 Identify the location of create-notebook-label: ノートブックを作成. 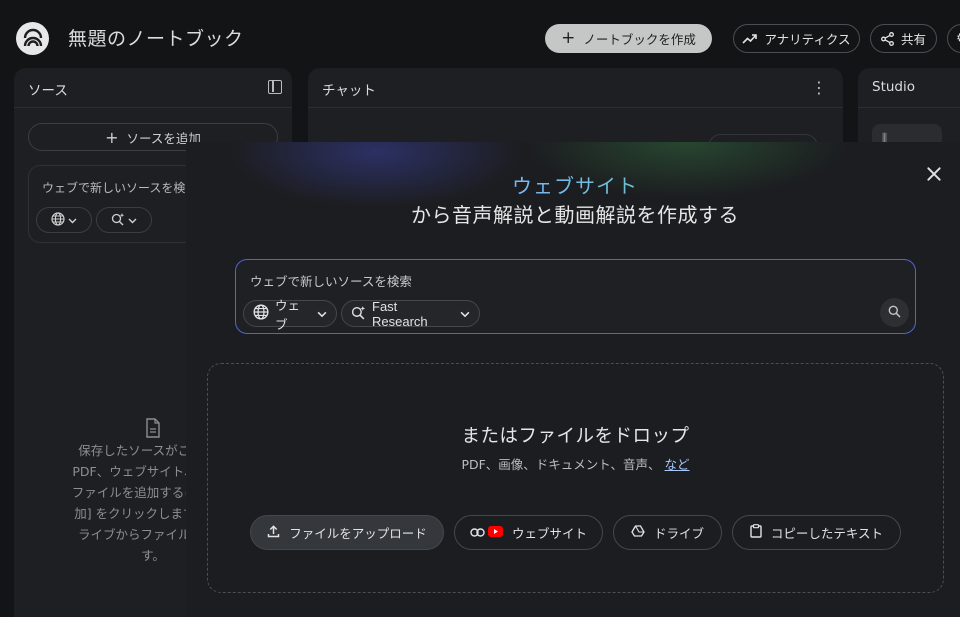
(639, 39).